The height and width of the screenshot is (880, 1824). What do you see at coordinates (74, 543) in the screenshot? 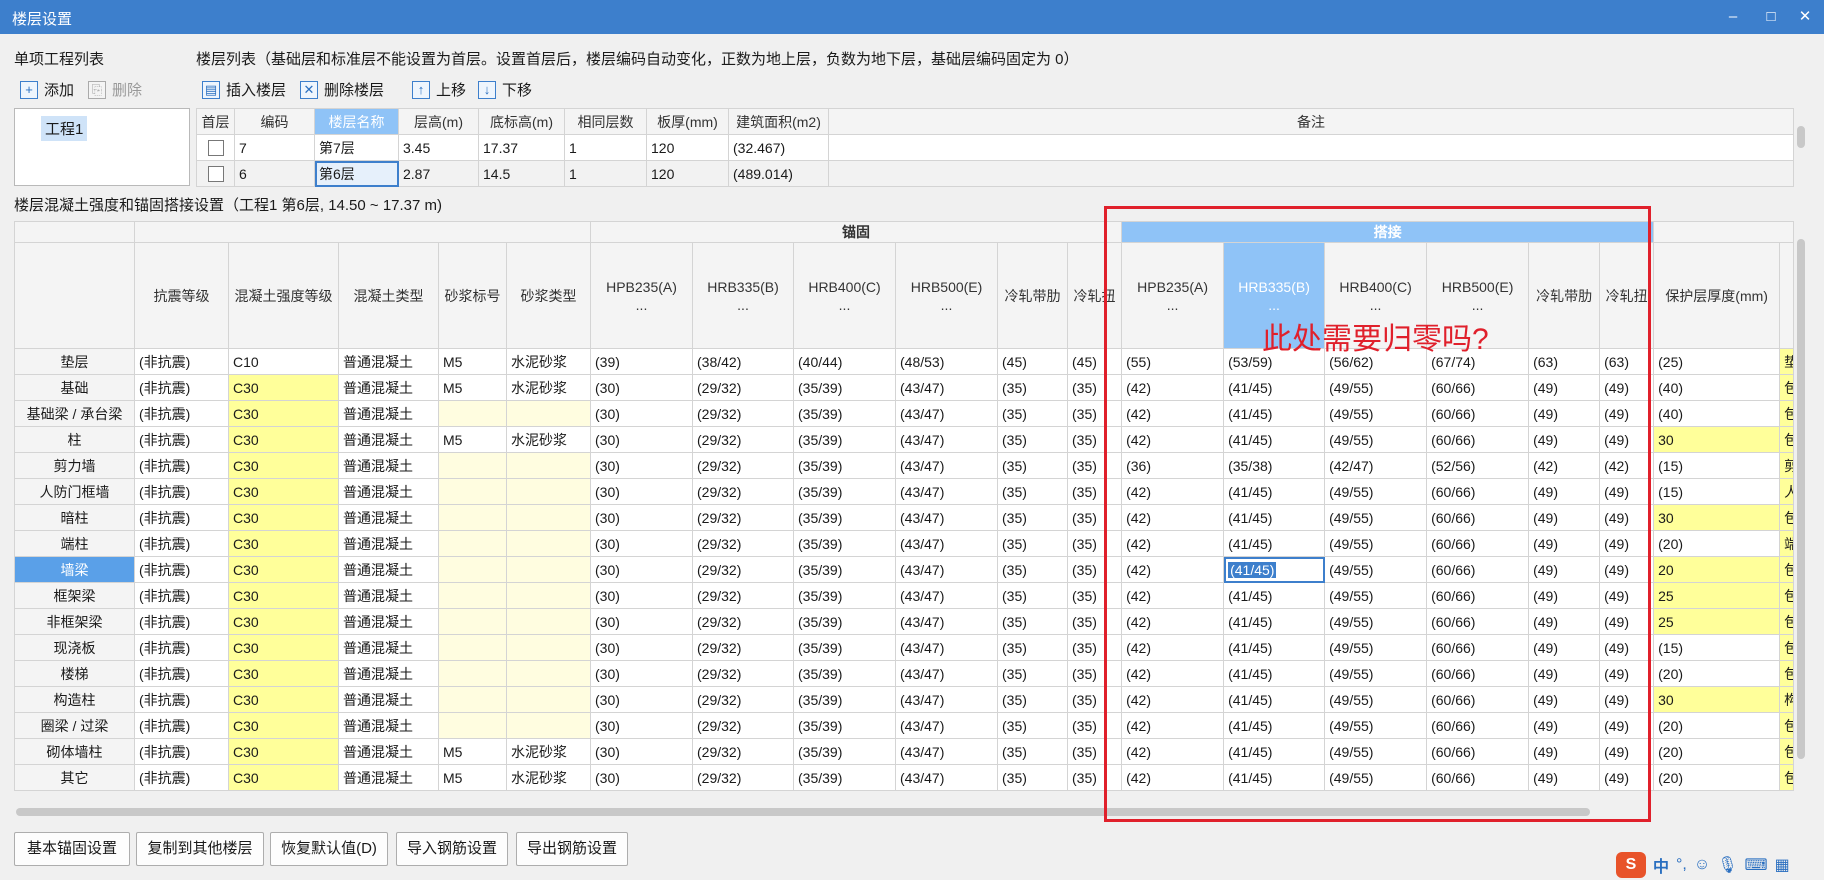
I see `row-name: 端柱` at bounding box center [74, 543].